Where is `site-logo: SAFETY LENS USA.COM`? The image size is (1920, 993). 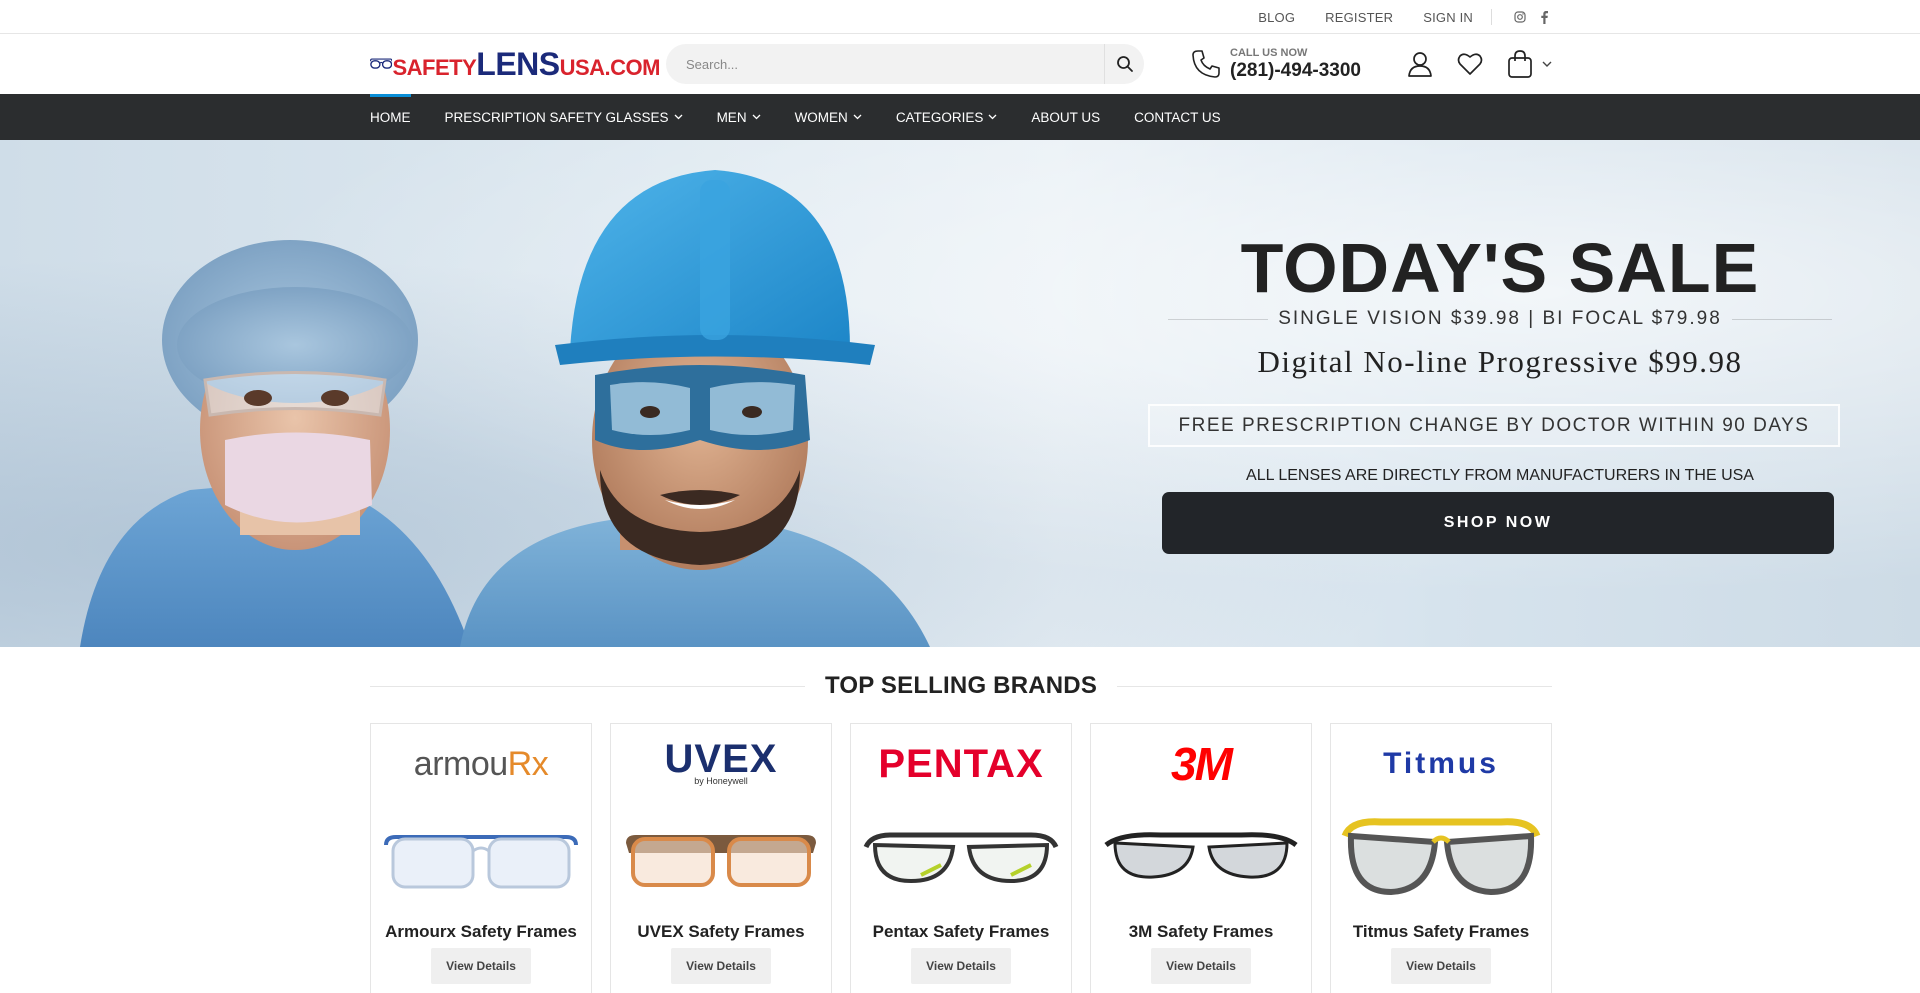
site-logo: SAFETY LENS USA.COM is located at coordinates (515, 64).